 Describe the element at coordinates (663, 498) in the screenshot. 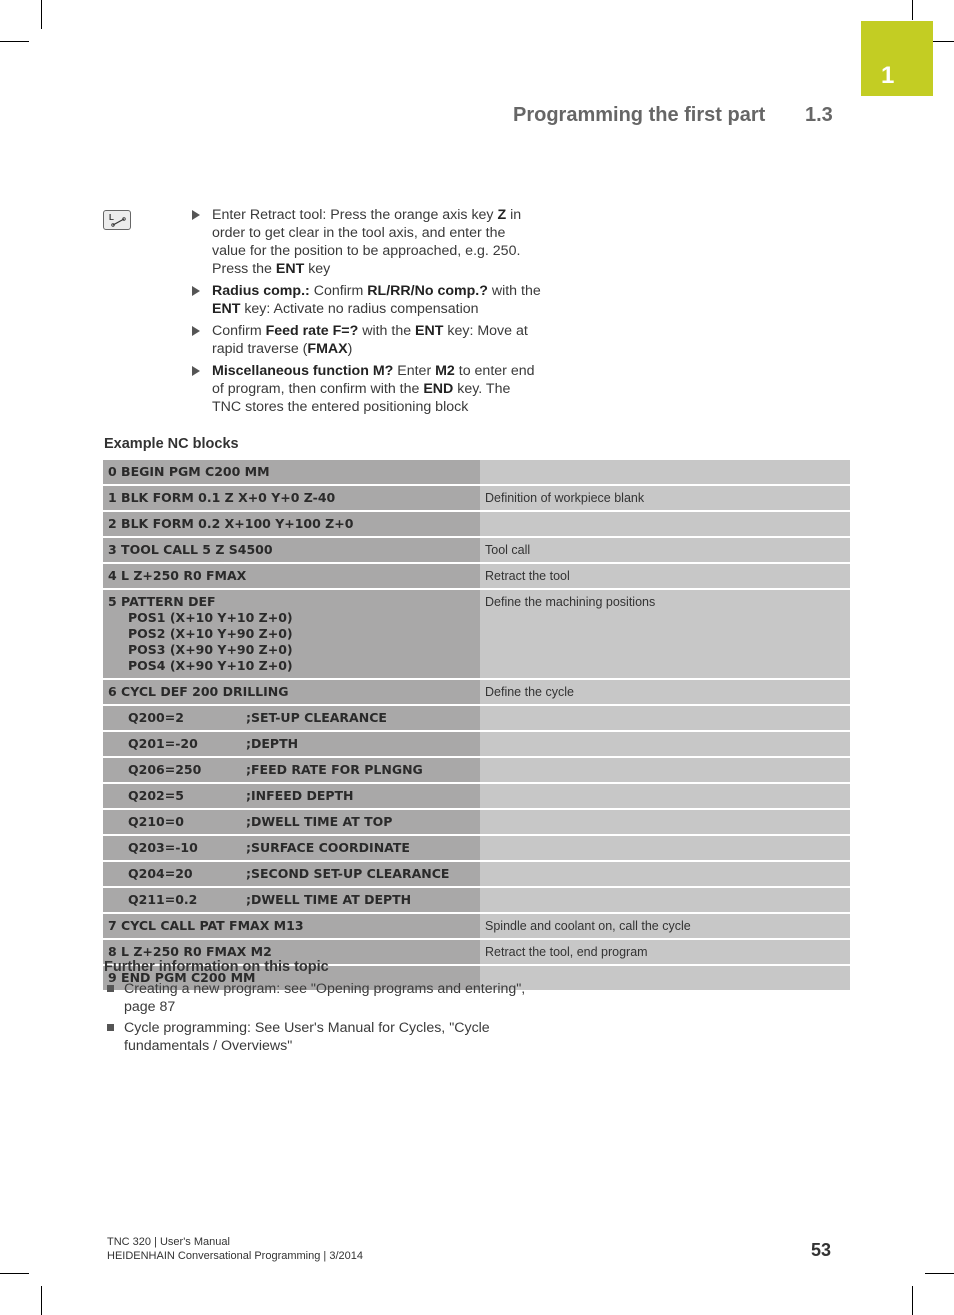

I see `nc-description-cell: Definition of workpiece blank` at that location.